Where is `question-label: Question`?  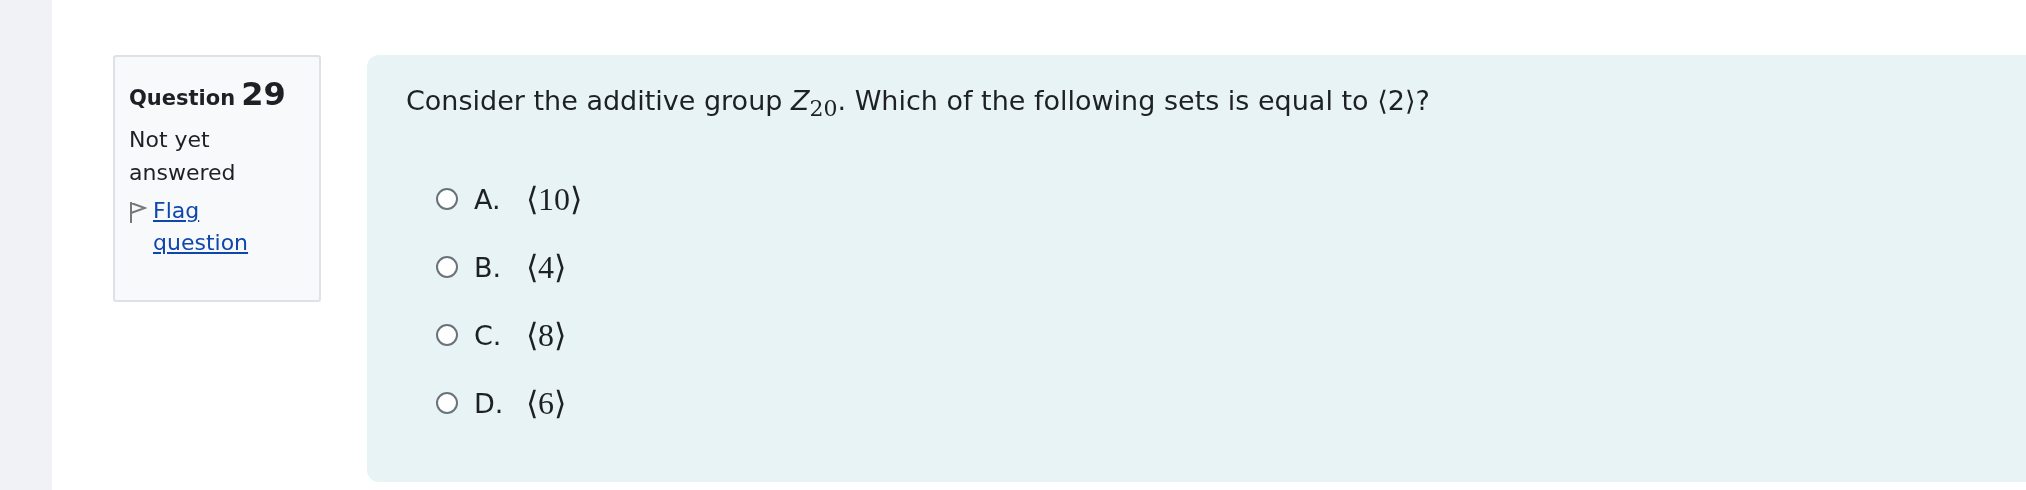
question-label: Question is located at coordinates (182, 98).